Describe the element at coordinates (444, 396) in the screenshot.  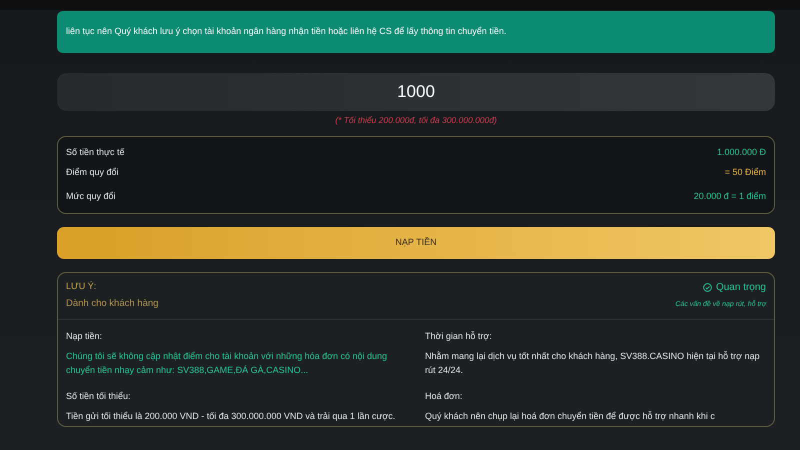
I see `section-heading: Hoá đơn:` at that location.